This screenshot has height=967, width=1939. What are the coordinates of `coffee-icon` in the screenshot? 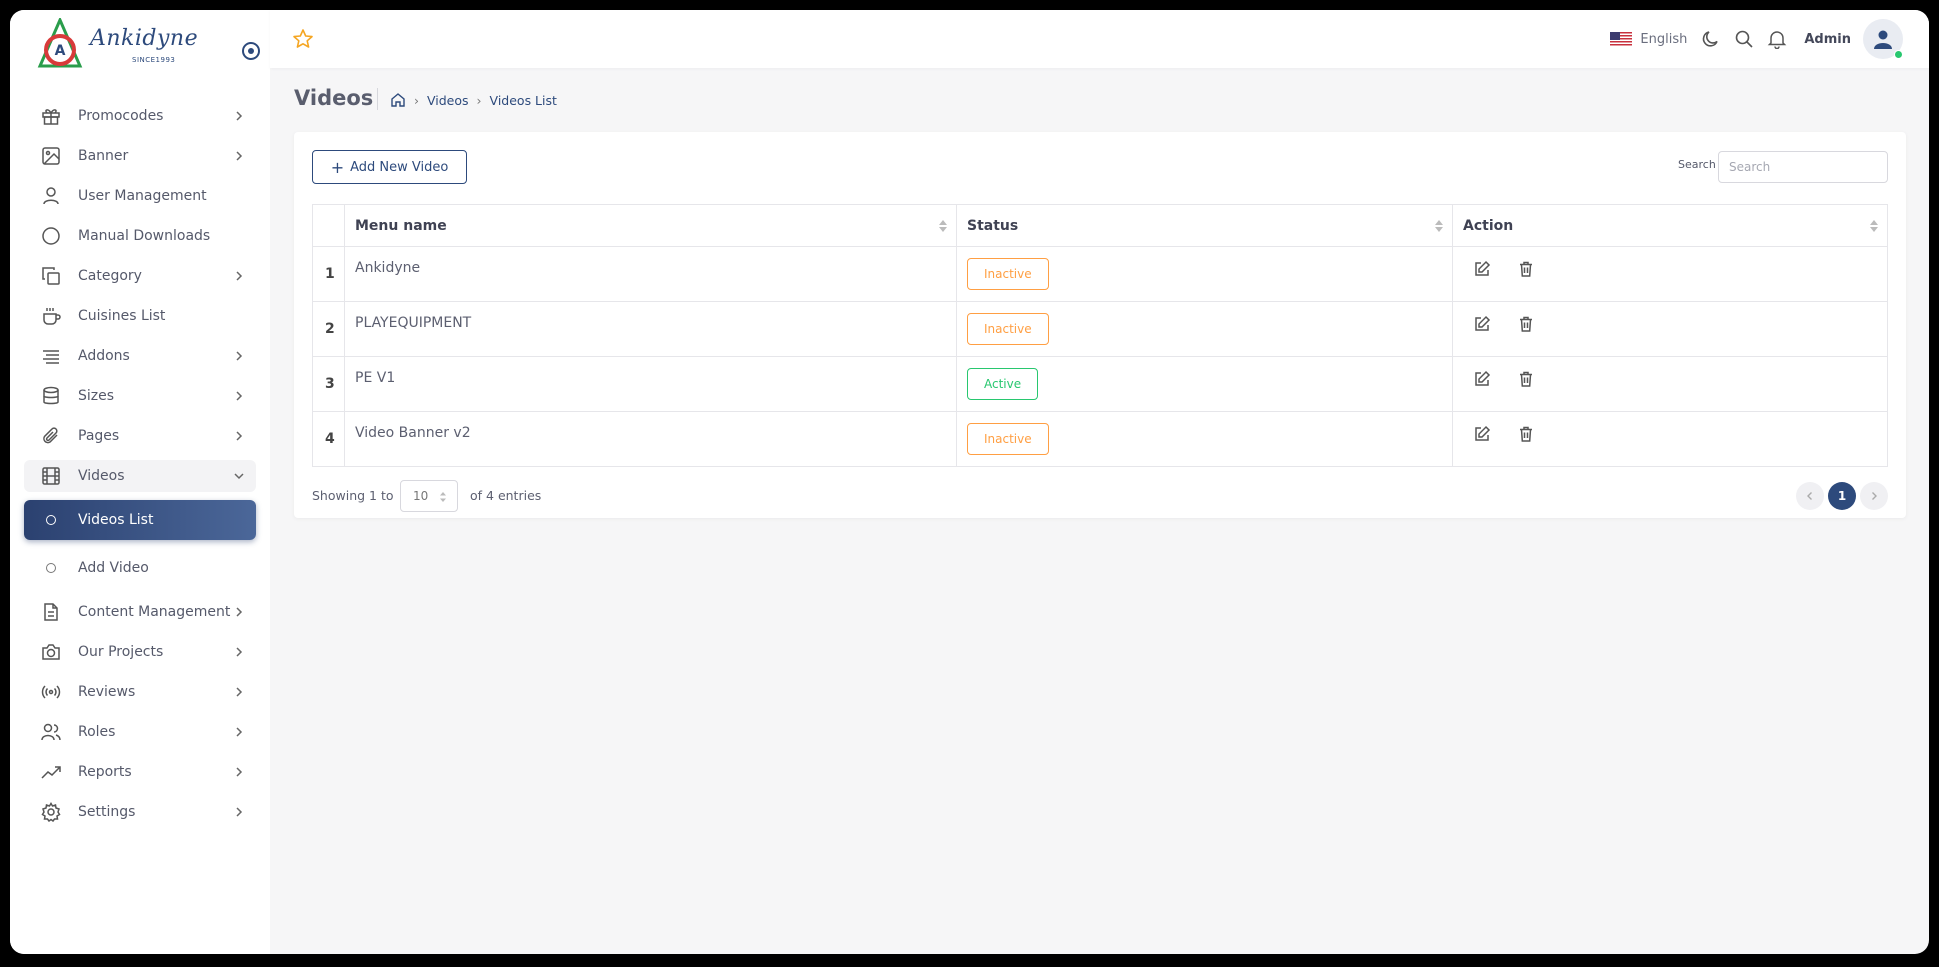 It's located at (51, 316).